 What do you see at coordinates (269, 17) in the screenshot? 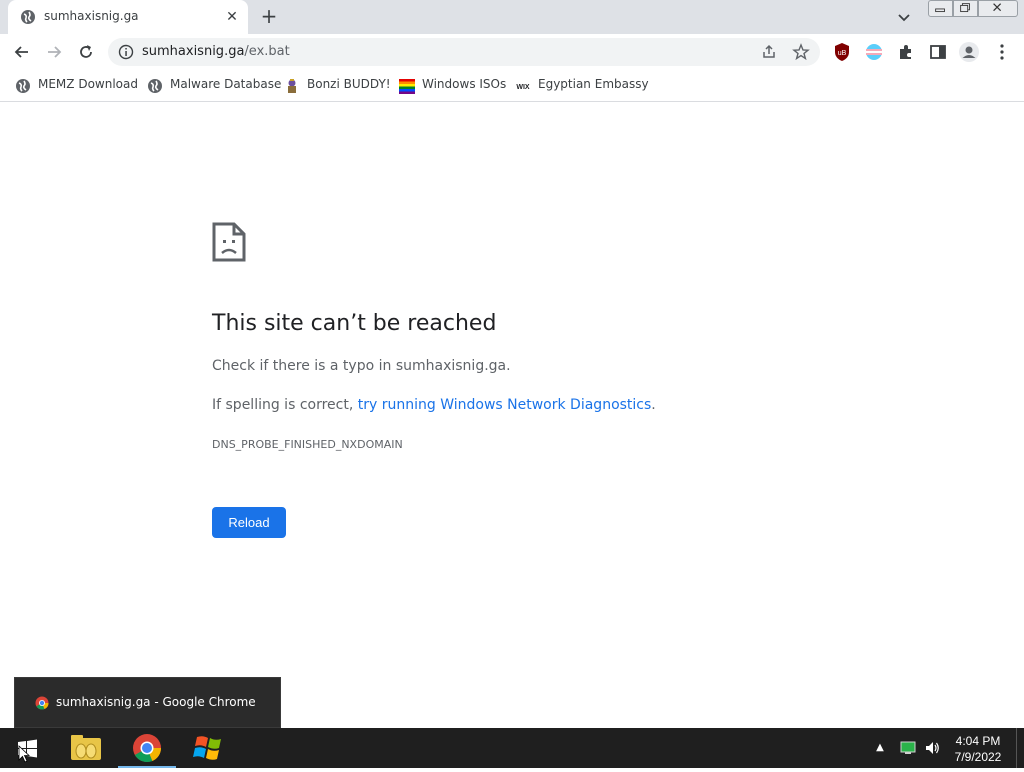
I see `new-tab-button: +` at bounding box center [269, 17].